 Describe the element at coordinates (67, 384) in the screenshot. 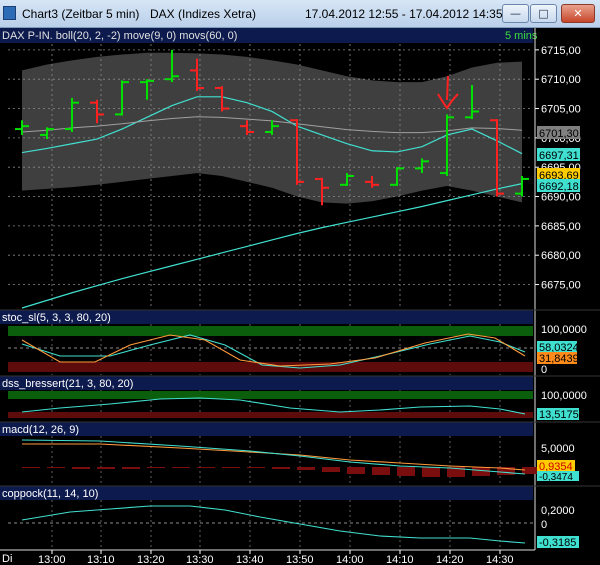

I see `dss-legend: dss_bressert(21, 3, 80, 20)` at that location.